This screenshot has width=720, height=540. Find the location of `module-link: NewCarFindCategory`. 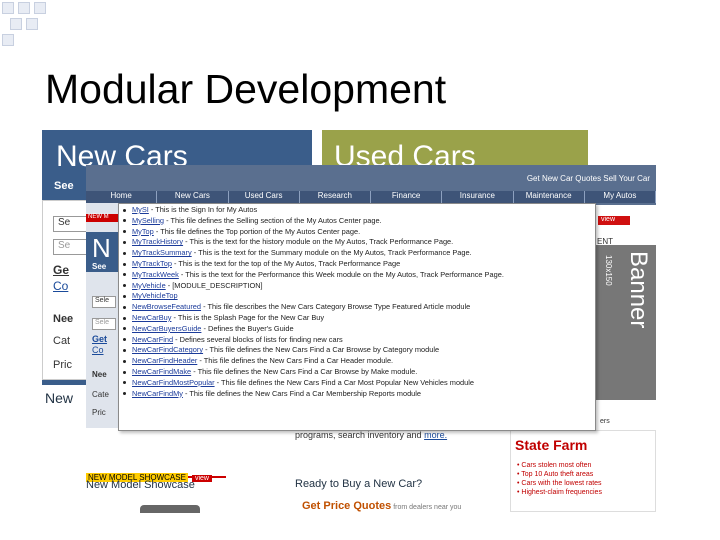

module-link: NewCarFindCategory is located at coordinates (167, 349).